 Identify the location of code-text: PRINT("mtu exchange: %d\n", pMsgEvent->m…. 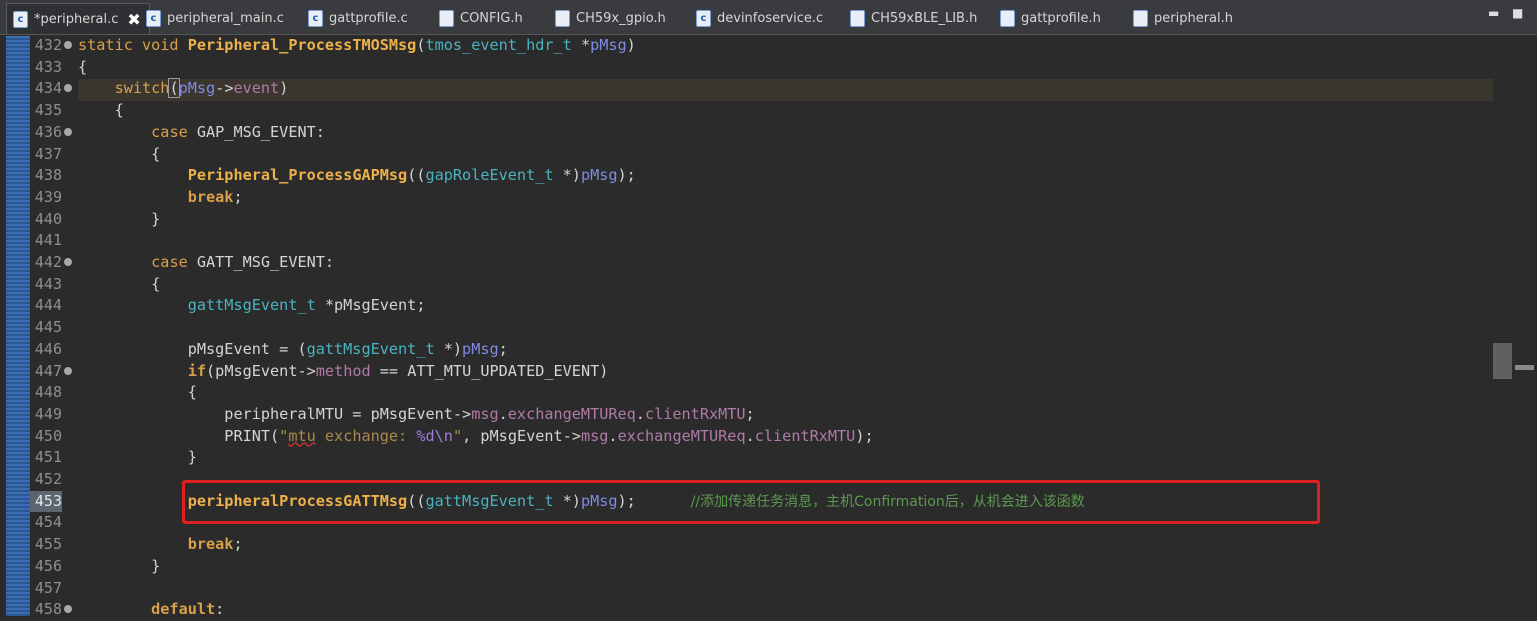
(475, 437).